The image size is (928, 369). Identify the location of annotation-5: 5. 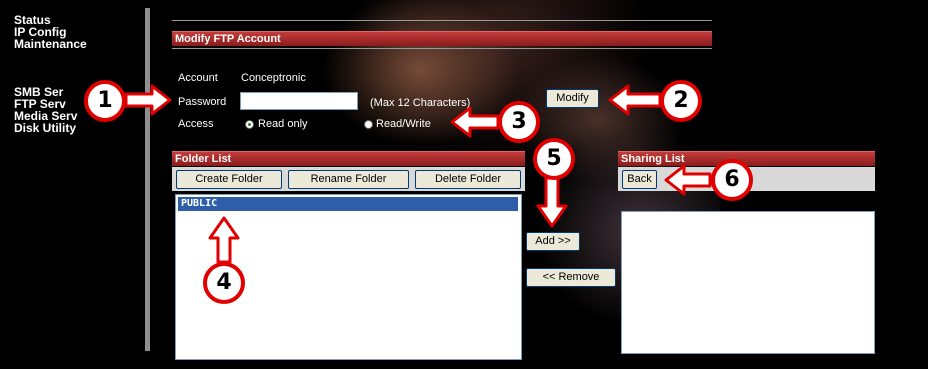
(554, 159).